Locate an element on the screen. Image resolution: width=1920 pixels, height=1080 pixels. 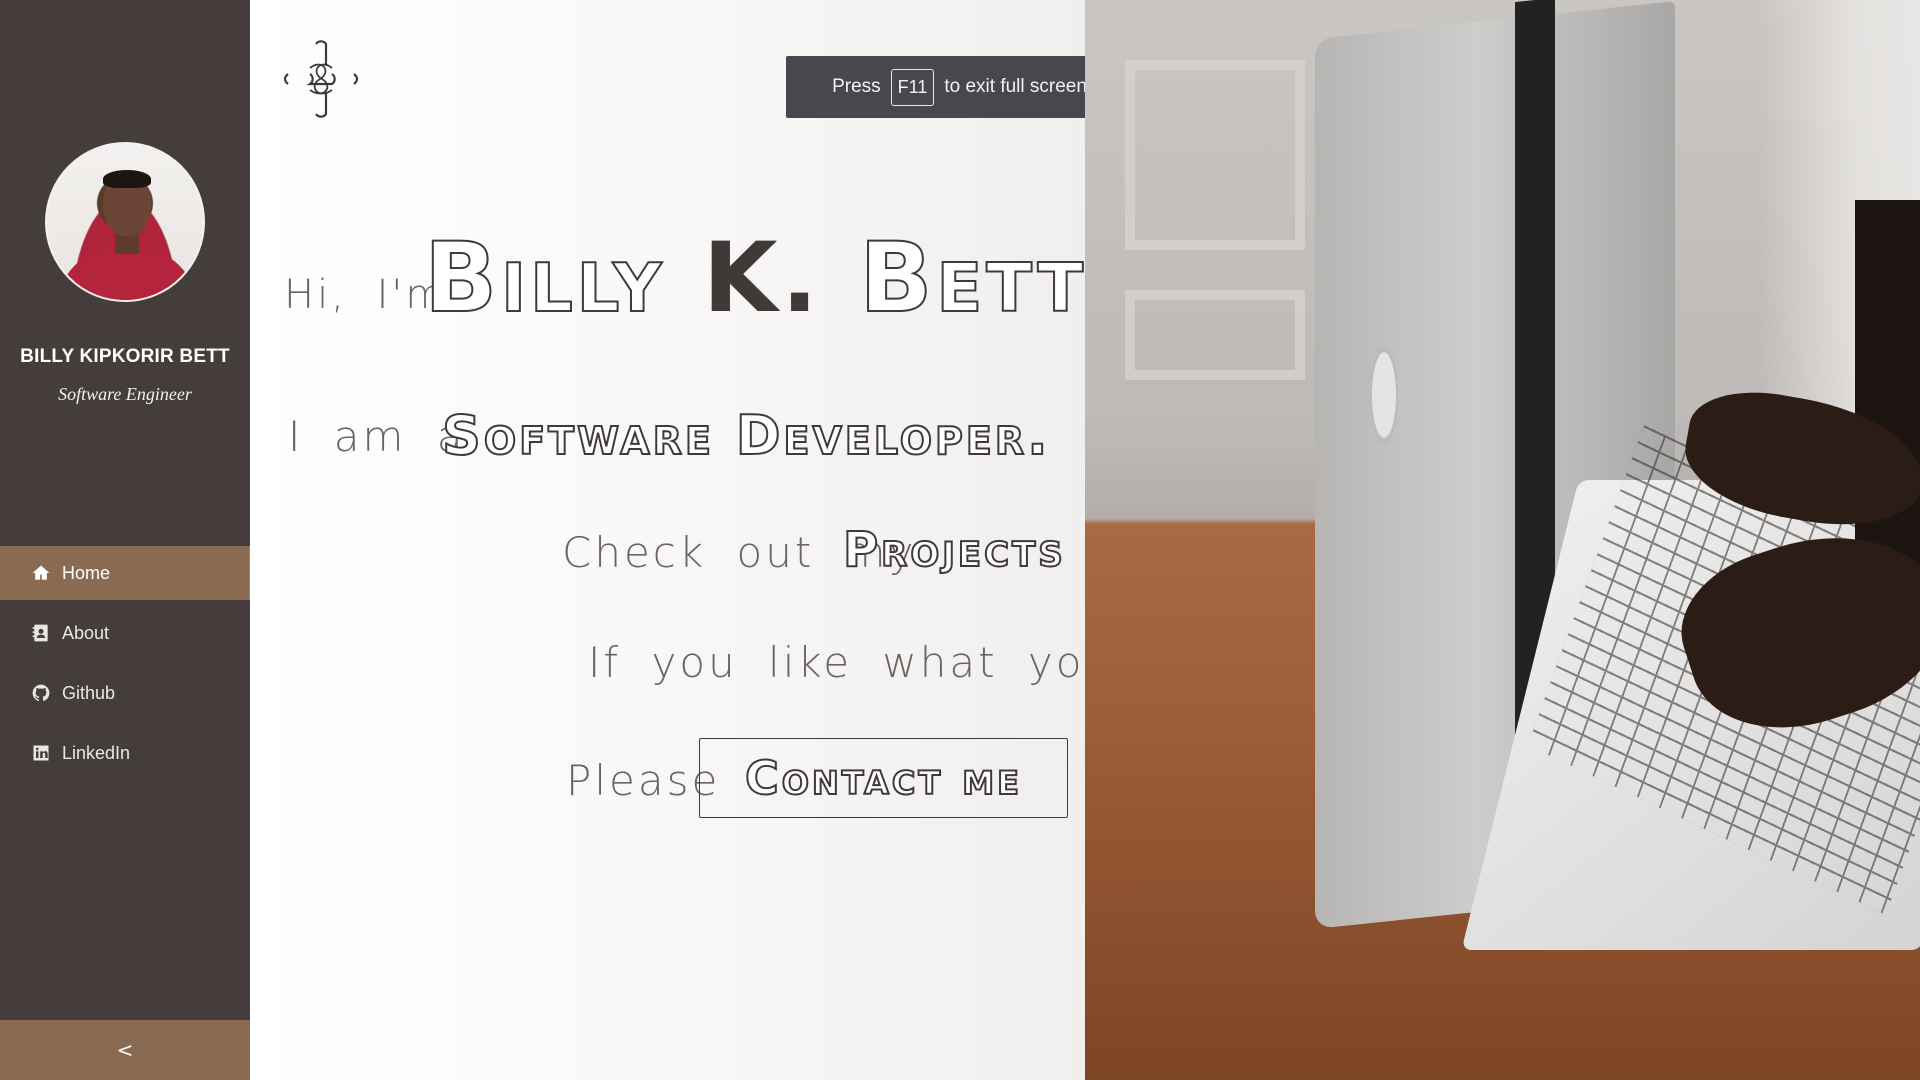
hero-name: Billy K. Bett is located at coordinates (755, 278).